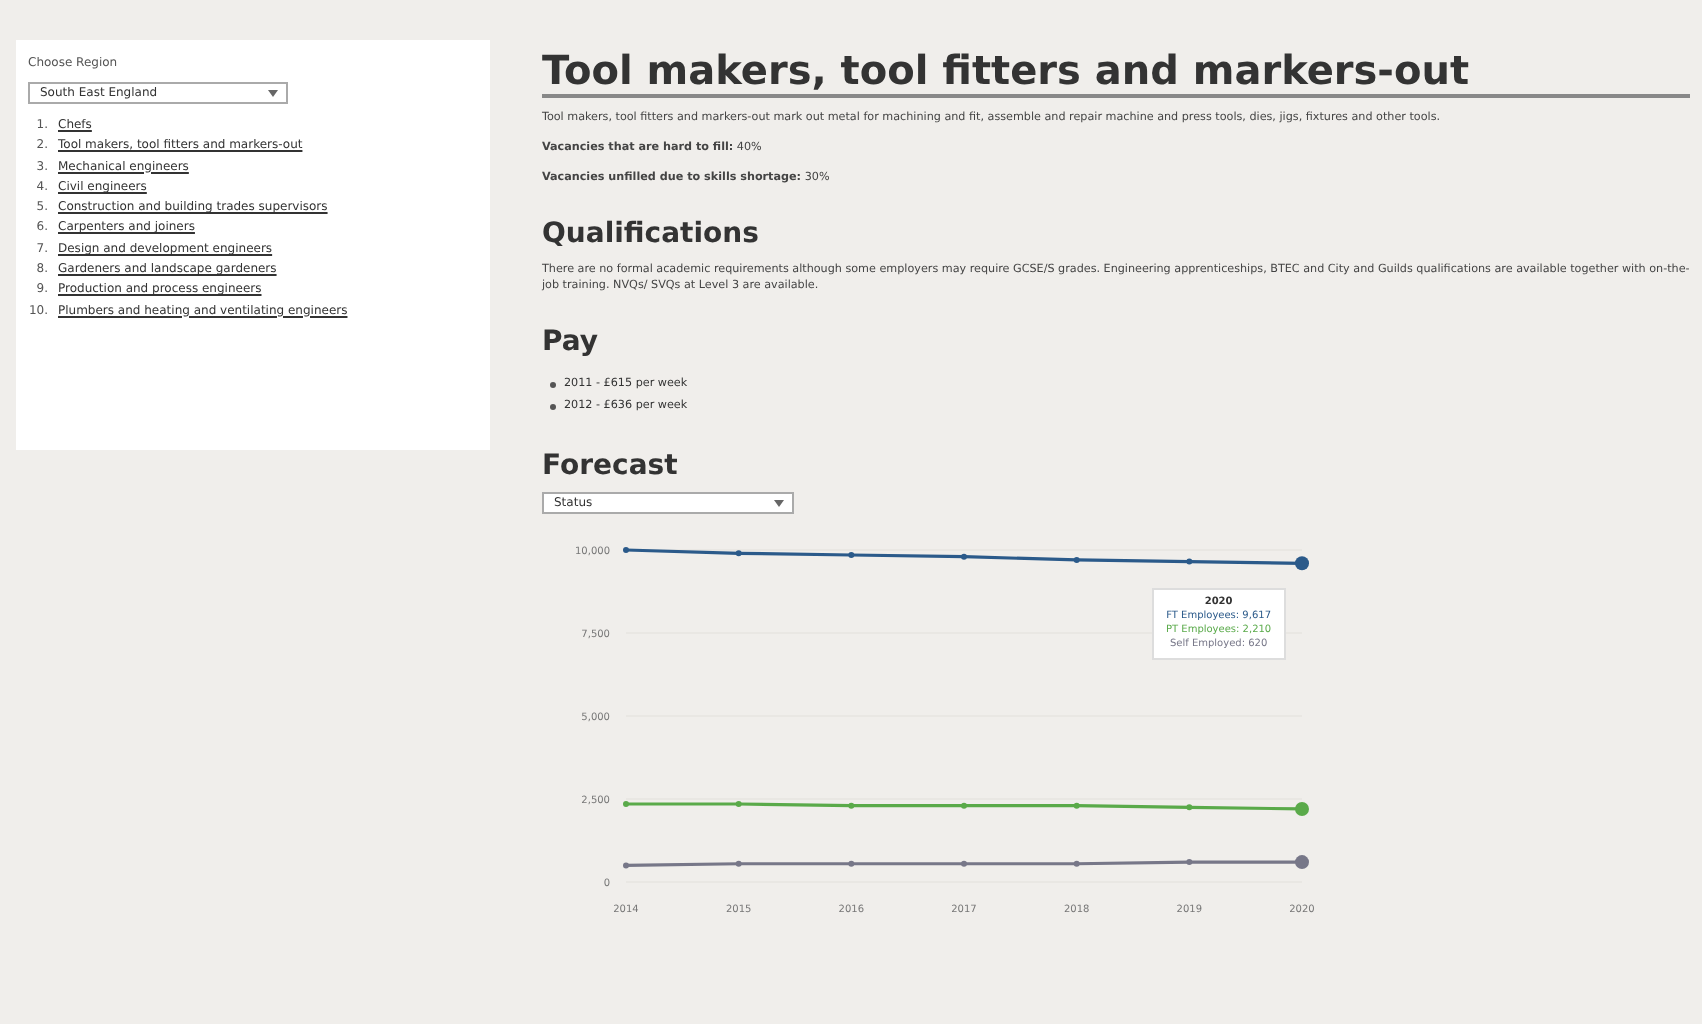 This screenshot has width=1702, height=1024. Describe the element at coordinates (651, 234) in the screenshot. I see `section-heading: Qualifications` at that location.